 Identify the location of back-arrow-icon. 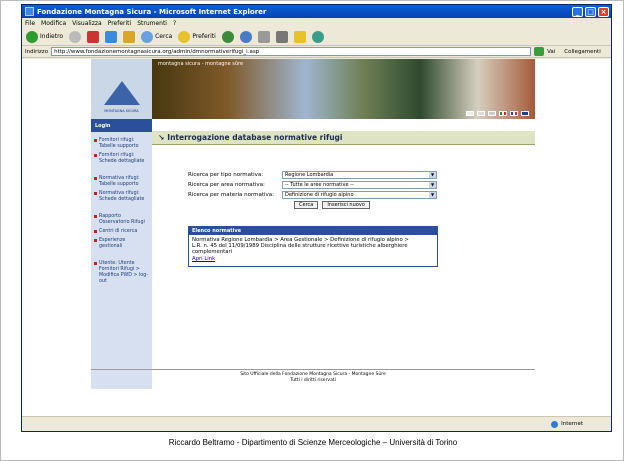
(32, 36).